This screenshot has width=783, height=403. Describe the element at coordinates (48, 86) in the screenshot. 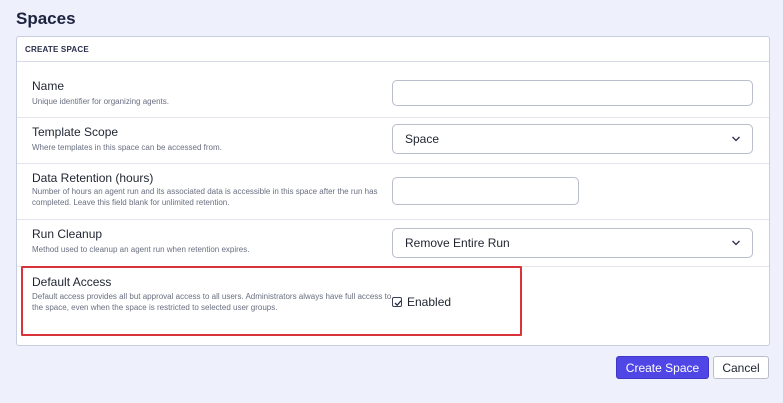

I see `name-label: Name` at that location.